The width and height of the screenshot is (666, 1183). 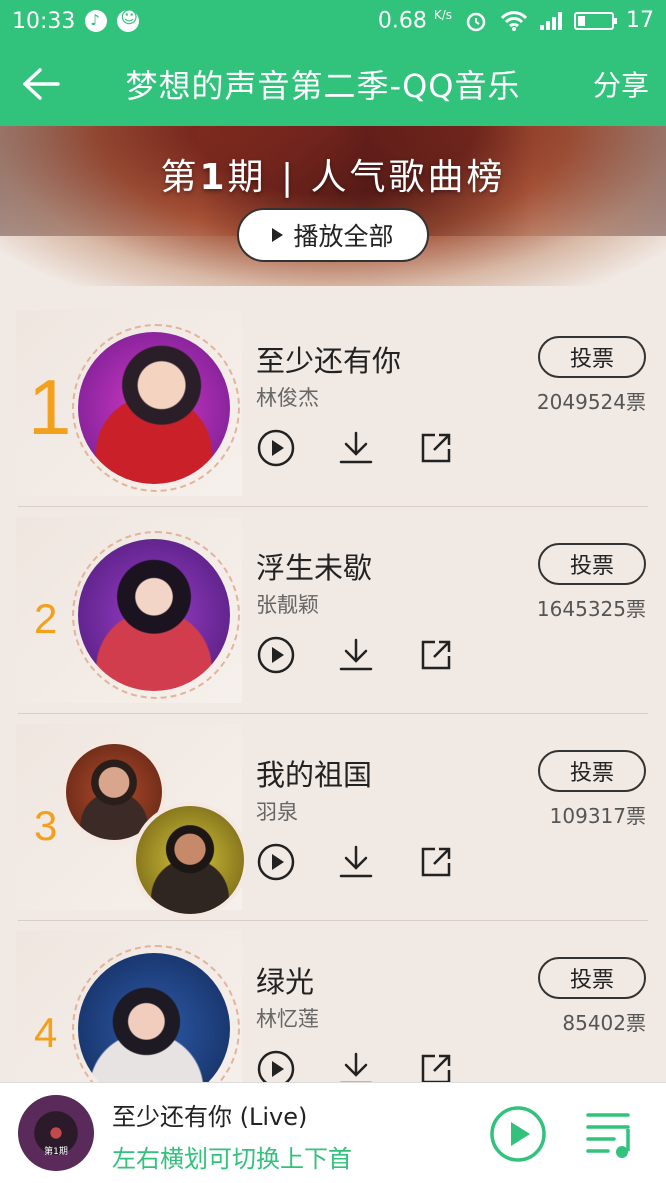 I want to click on vote-count: 2049524票, so click(x=591, y=402).